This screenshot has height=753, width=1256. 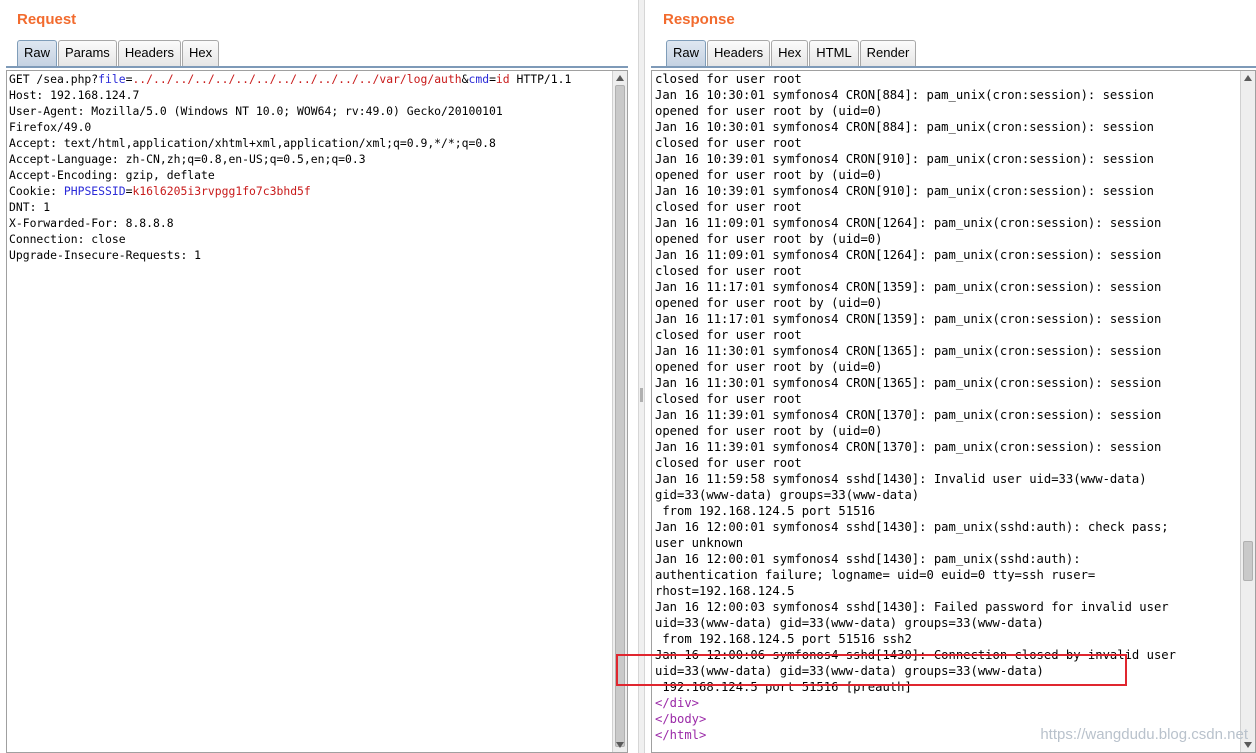 What do you see at coordinates (681, 735) in the screenshot?
I see `text-segment: </html>` at bounding box center [681, 735].